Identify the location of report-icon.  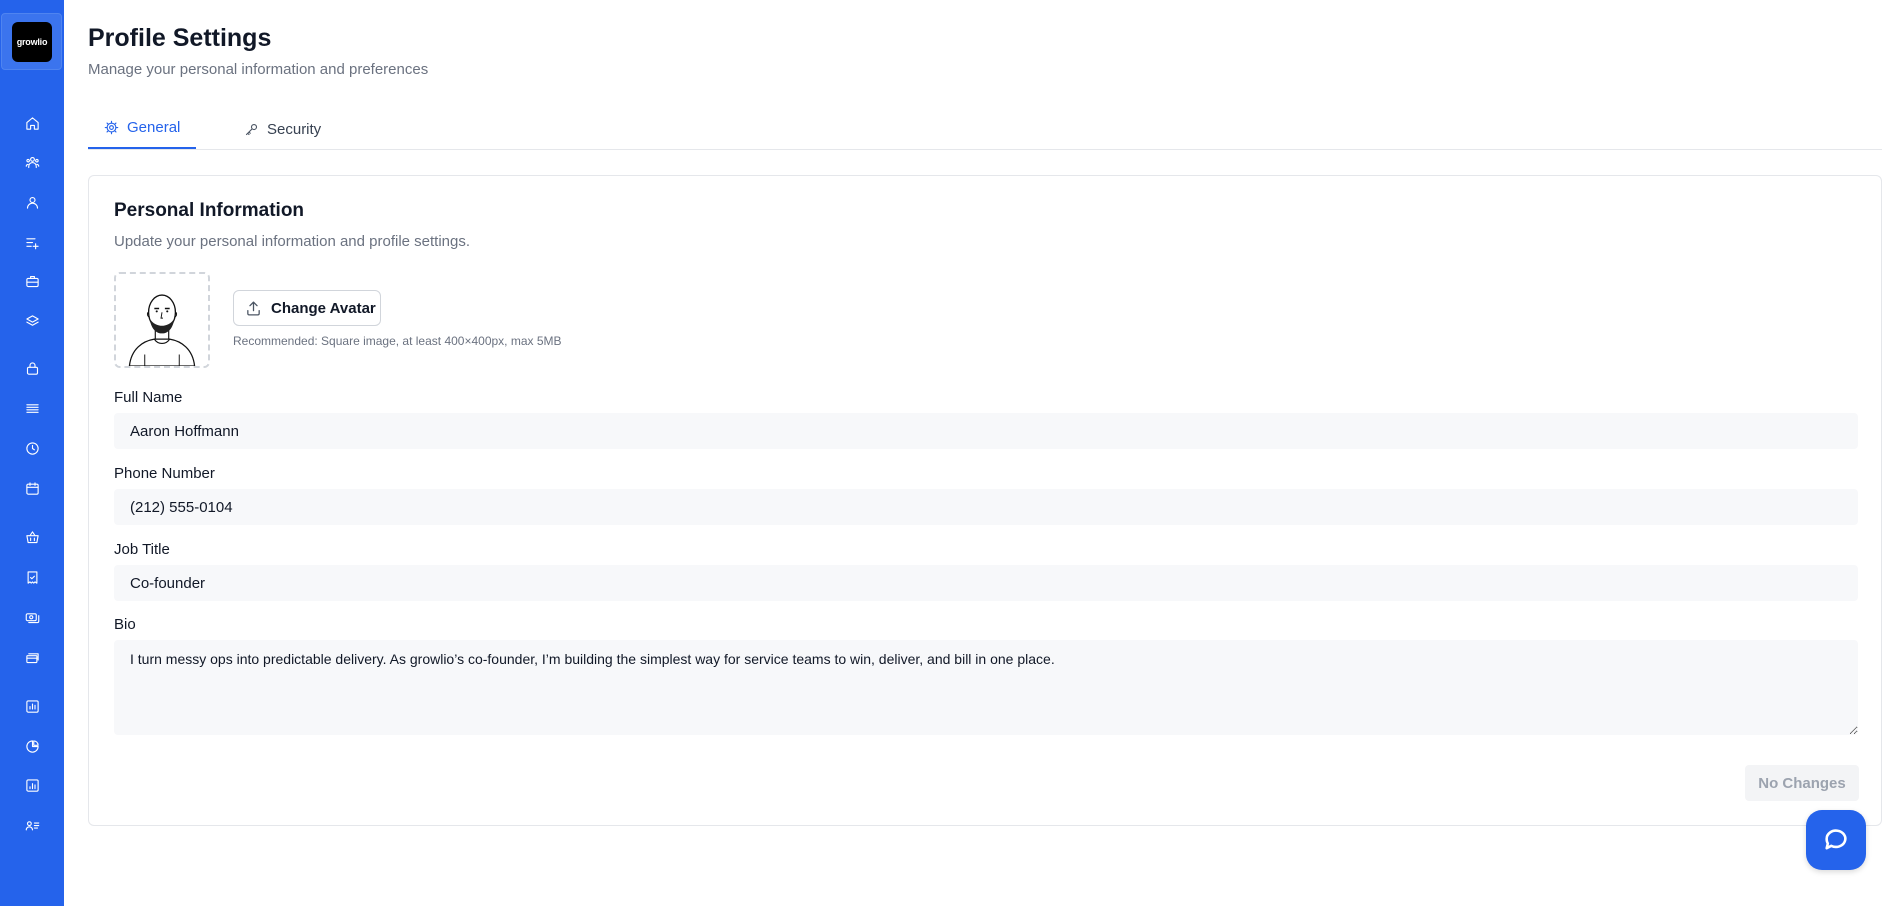
(32, 785).